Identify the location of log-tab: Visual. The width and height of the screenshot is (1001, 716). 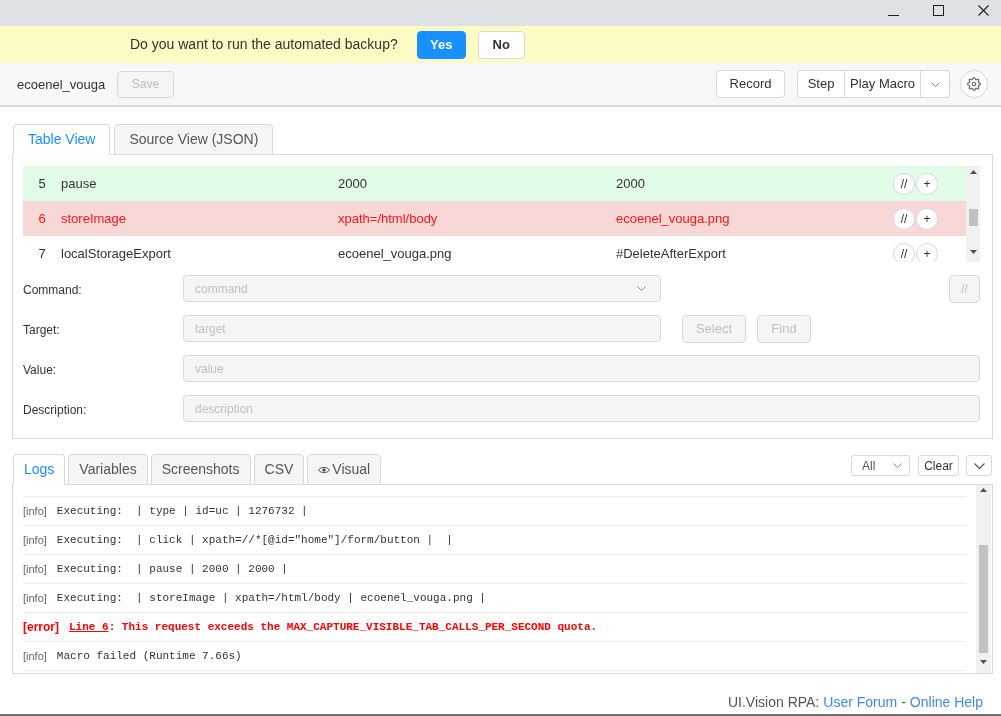
(344, 469).